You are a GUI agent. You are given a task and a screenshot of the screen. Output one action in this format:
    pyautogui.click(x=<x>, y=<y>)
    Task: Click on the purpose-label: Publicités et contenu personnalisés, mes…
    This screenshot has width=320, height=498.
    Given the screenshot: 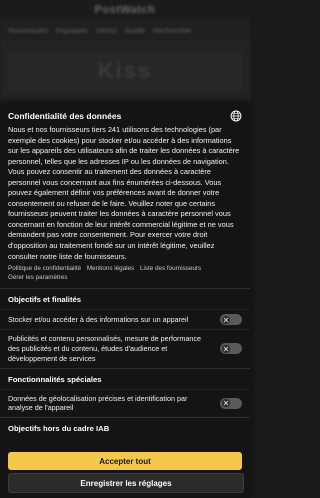 What is the action you would take?
    pyautogui.click(x=104, y=348)
    